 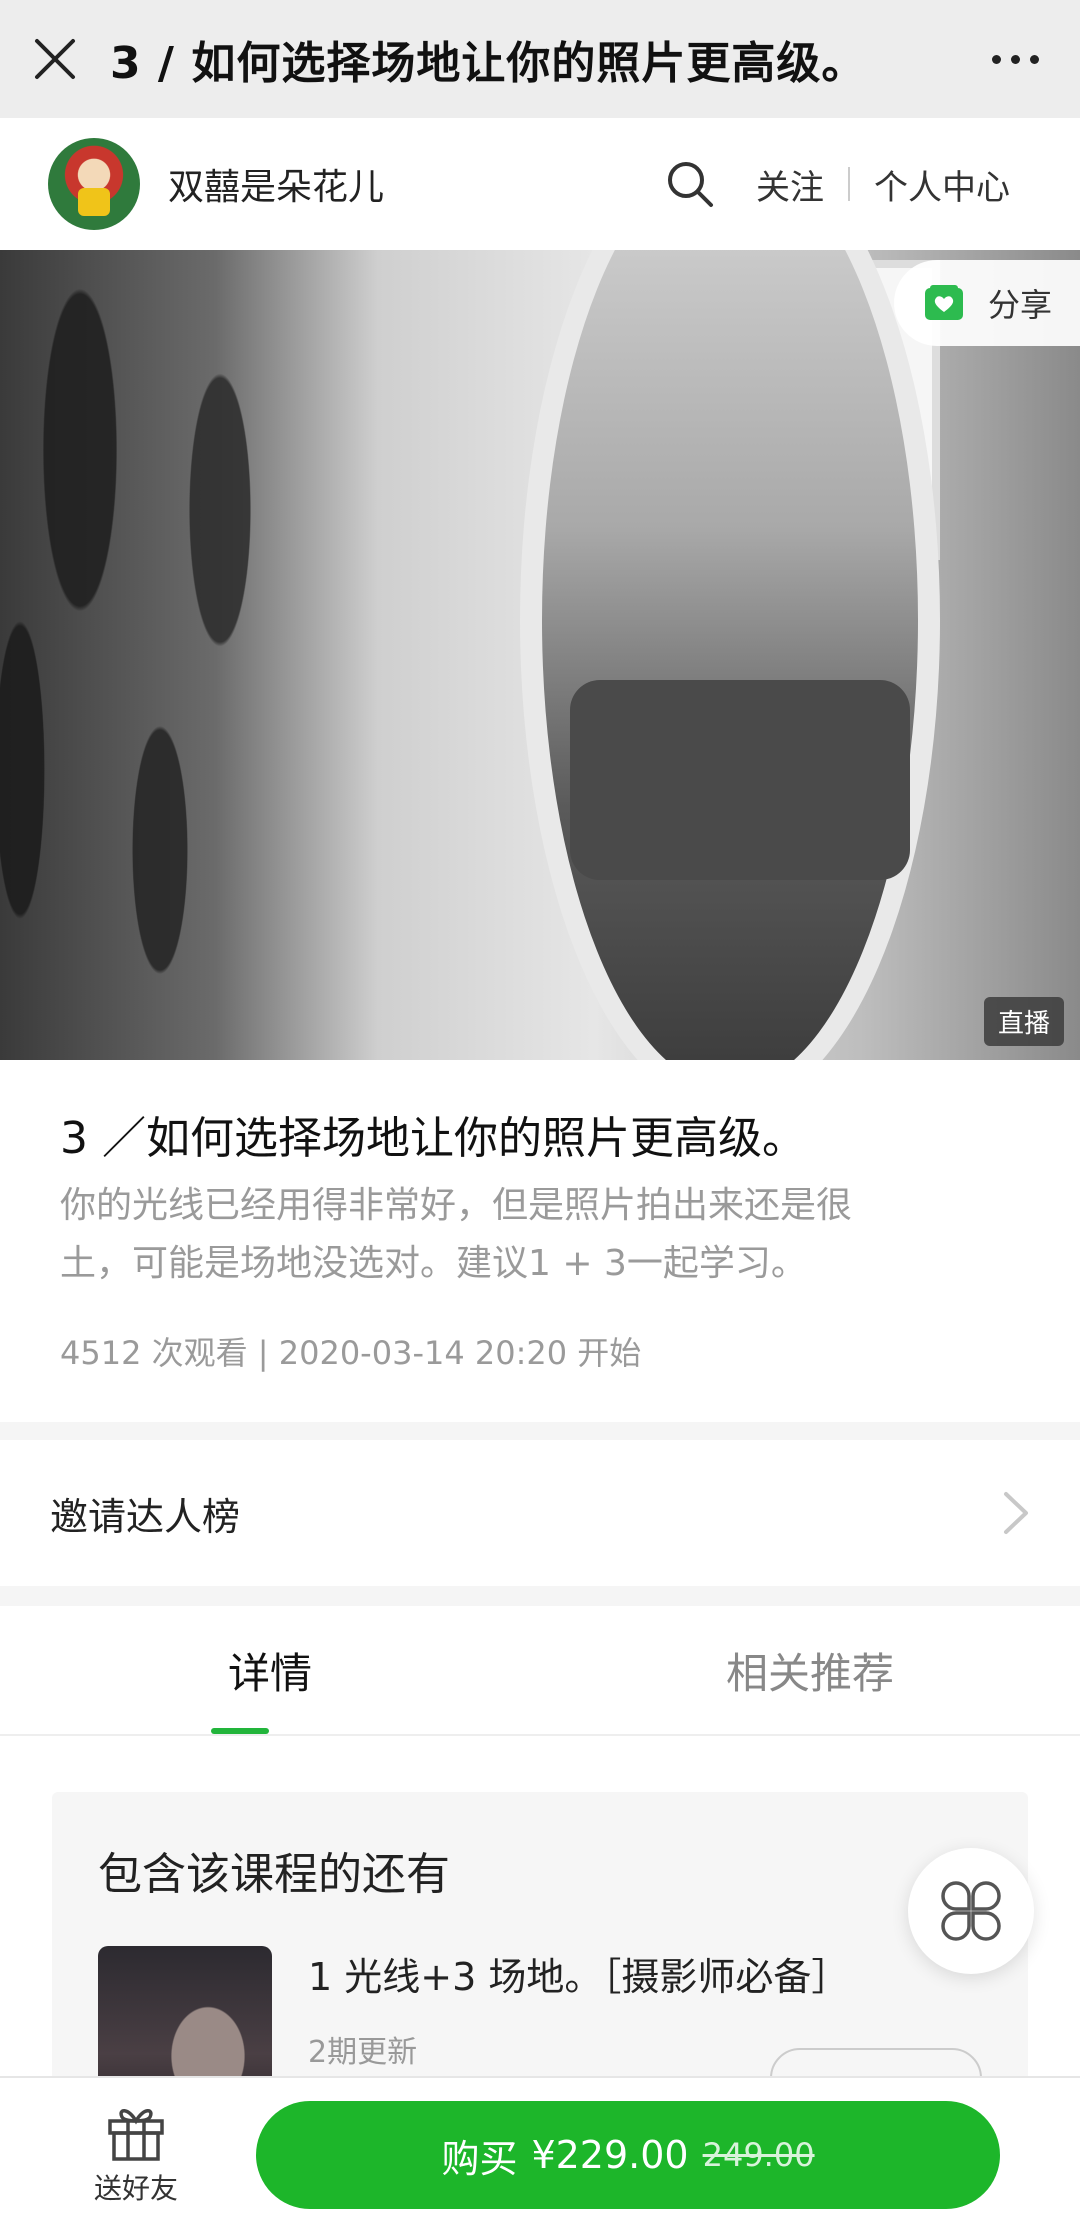 I want to click on tab-related-label: 相关推荐, so click(x=809, y=1673).